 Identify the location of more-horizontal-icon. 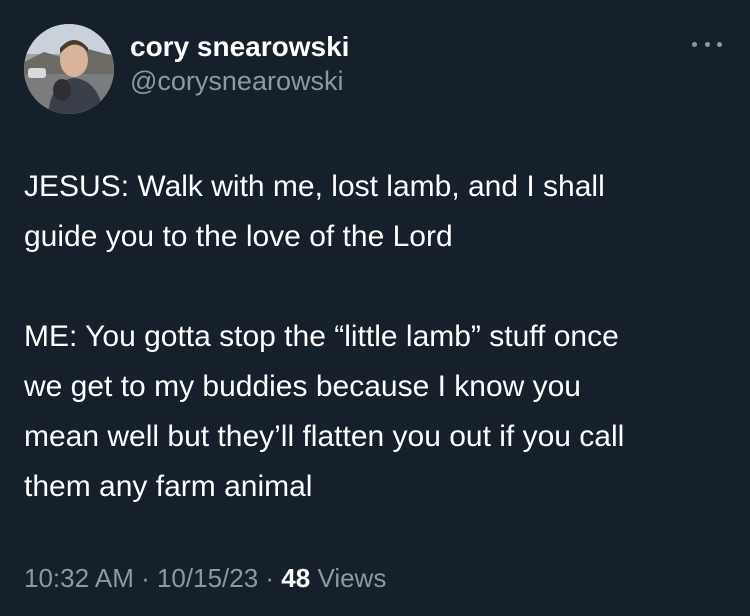
(707, 44).